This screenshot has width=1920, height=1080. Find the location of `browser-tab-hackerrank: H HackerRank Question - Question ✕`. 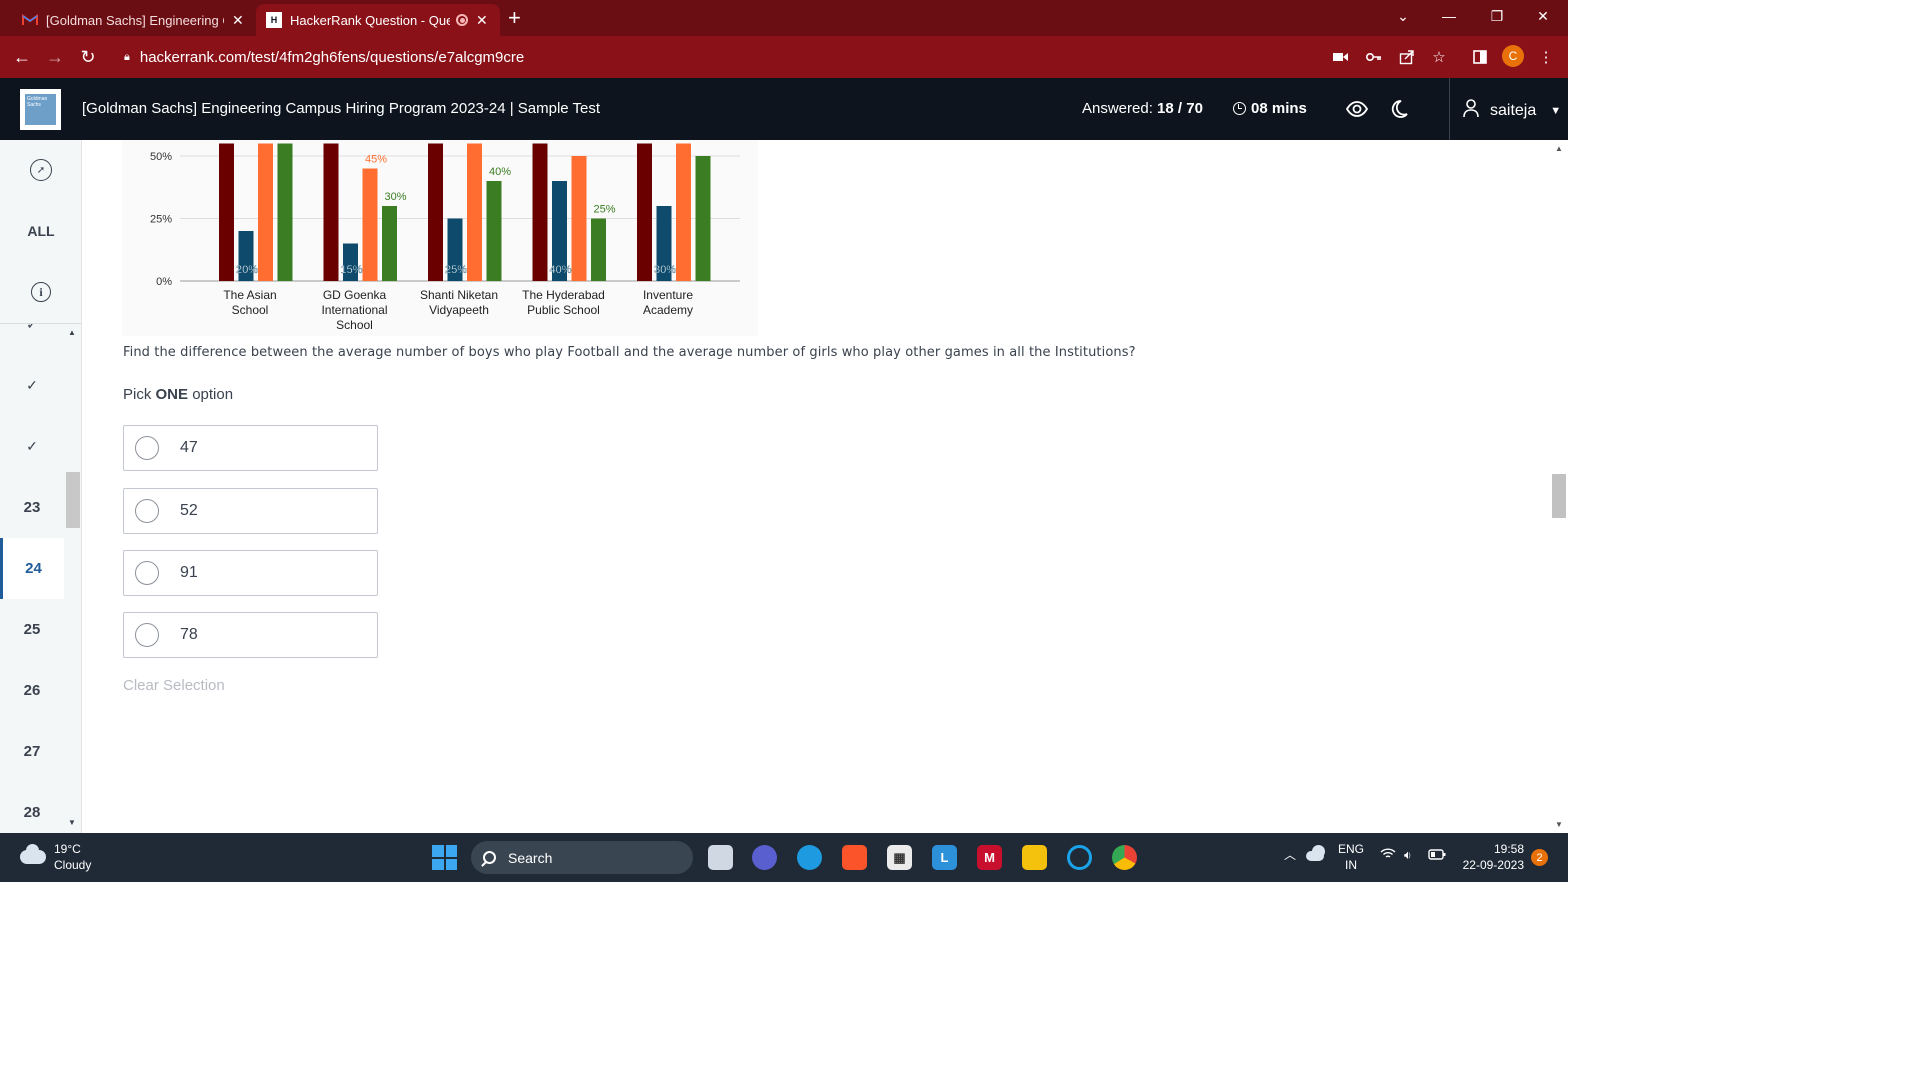

browser-tab-hackerrank: H HackerRank Question - Question ✕ is located at coordinates (378, 20).